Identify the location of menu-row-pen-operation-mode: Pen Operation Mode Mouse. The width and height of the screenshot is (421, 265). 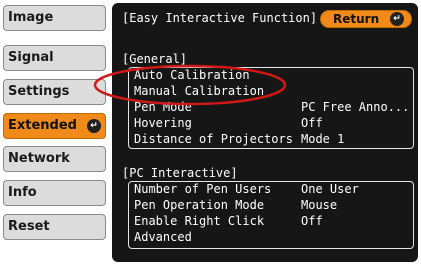
(273, 205).